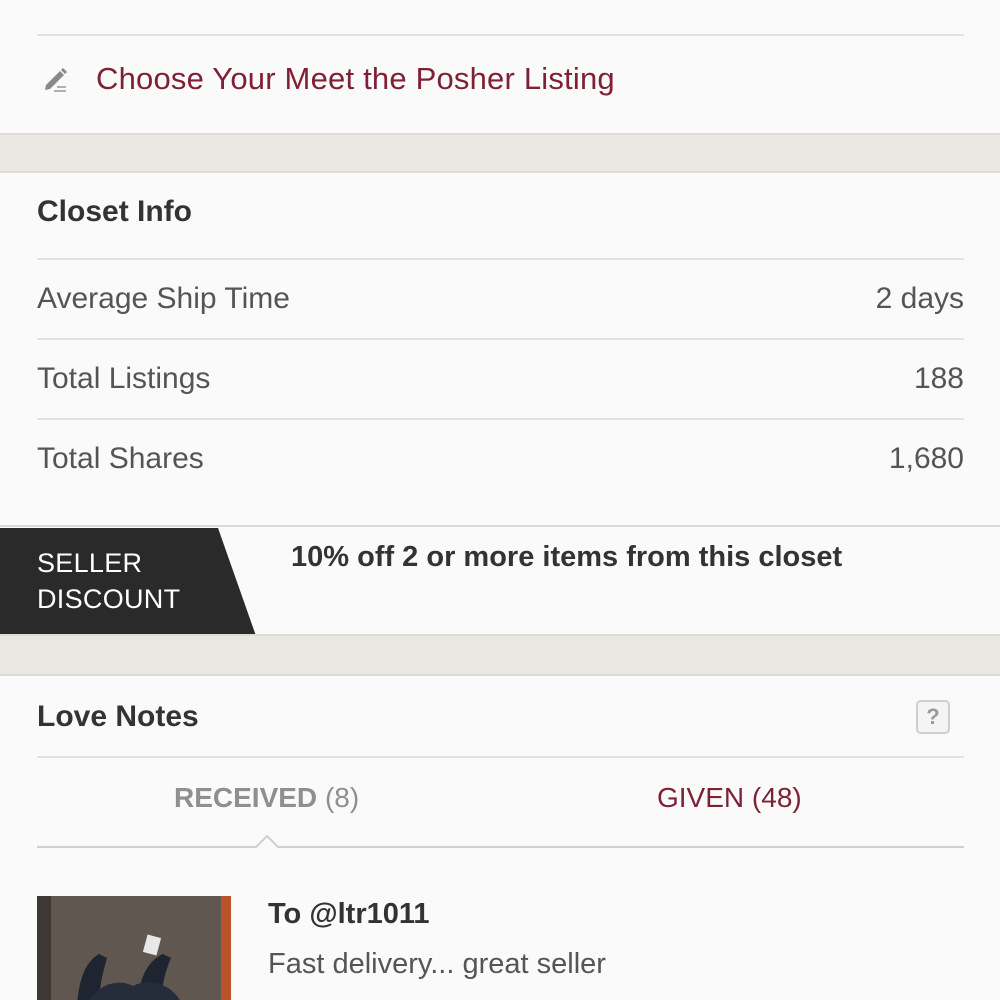  I want to click on tabs-underline, so click(500, 847).